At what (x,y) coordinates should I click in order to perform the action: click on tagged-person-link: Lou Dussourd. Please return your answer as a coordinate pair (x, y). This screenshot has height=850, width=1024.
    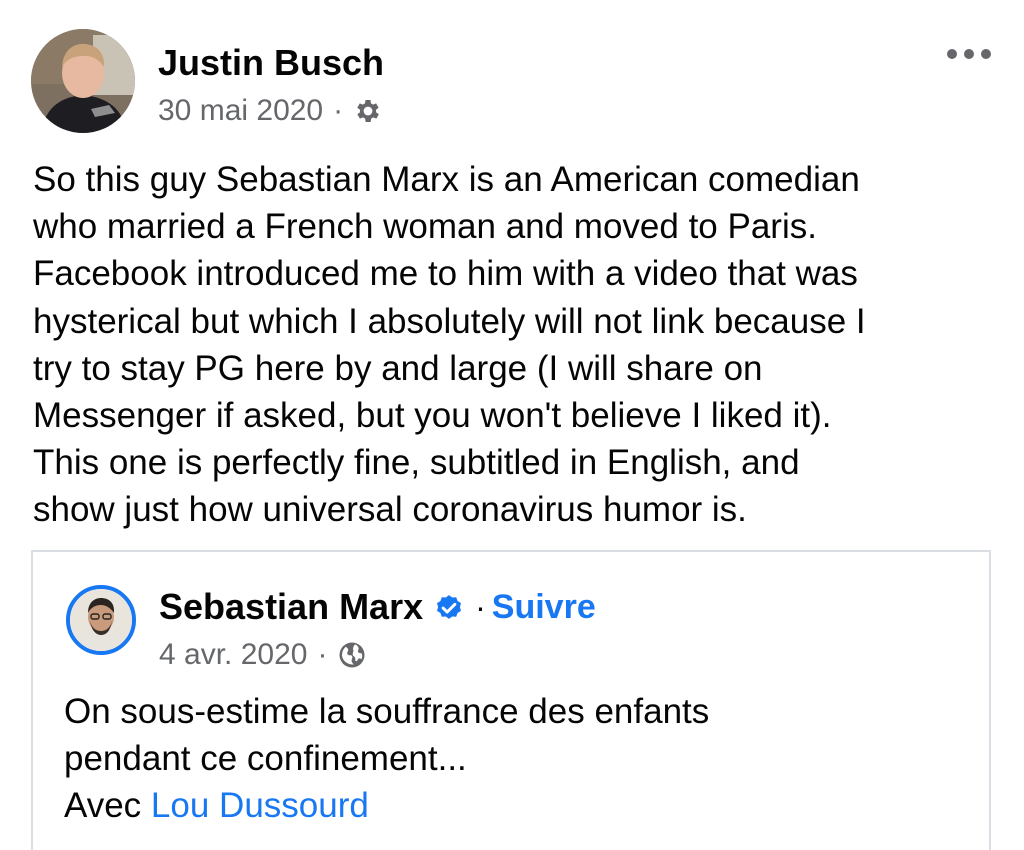
    Looking at the image, I should click on (260, 805).